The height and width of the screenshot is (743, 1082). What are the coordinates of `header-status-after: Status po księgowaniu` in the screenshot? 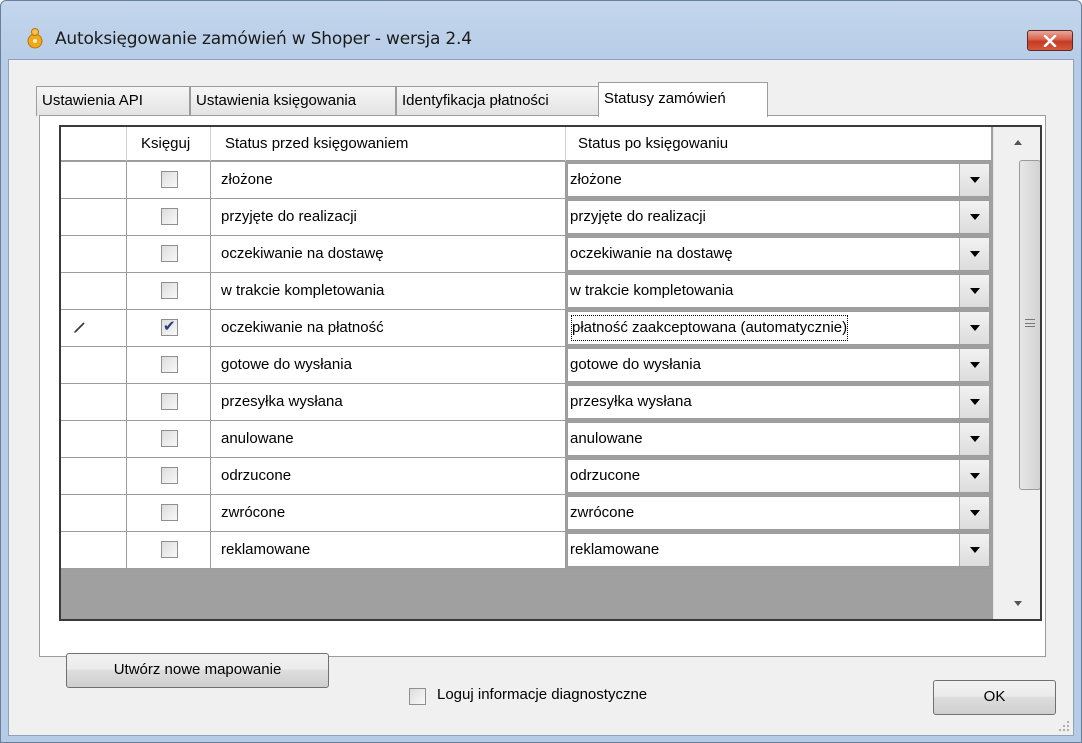 It's located at (778, 144).